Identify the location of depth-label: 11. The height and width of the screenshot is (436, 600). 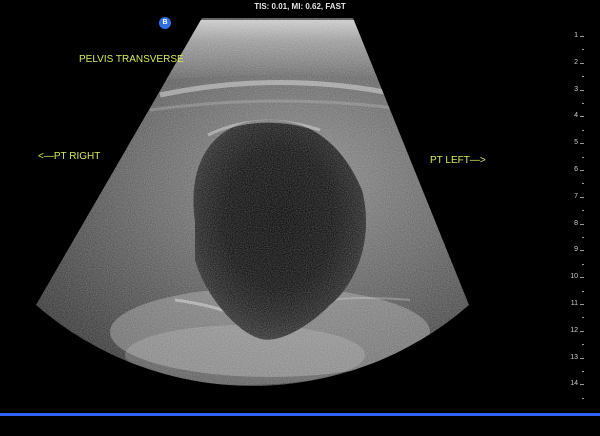
(574, 303).